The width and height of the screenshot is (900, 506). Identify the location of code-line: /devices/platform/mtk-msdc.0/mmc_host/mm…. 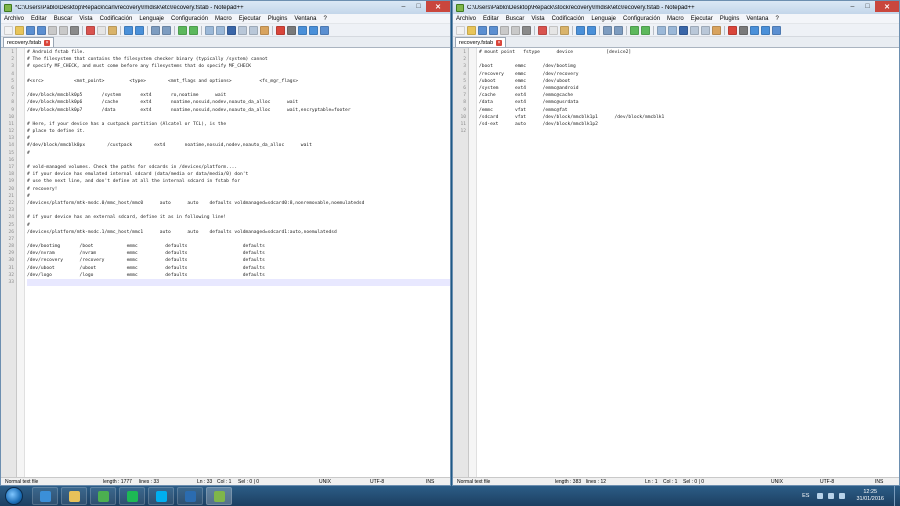
(238, 203).